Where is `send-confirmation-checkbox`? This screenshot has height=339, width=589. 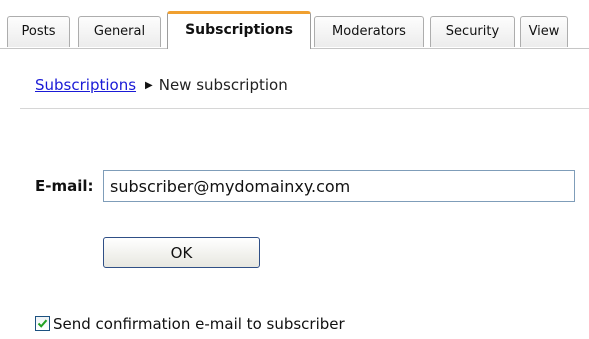 send-confirmation-checkbox is located at coordinates (42, 323).